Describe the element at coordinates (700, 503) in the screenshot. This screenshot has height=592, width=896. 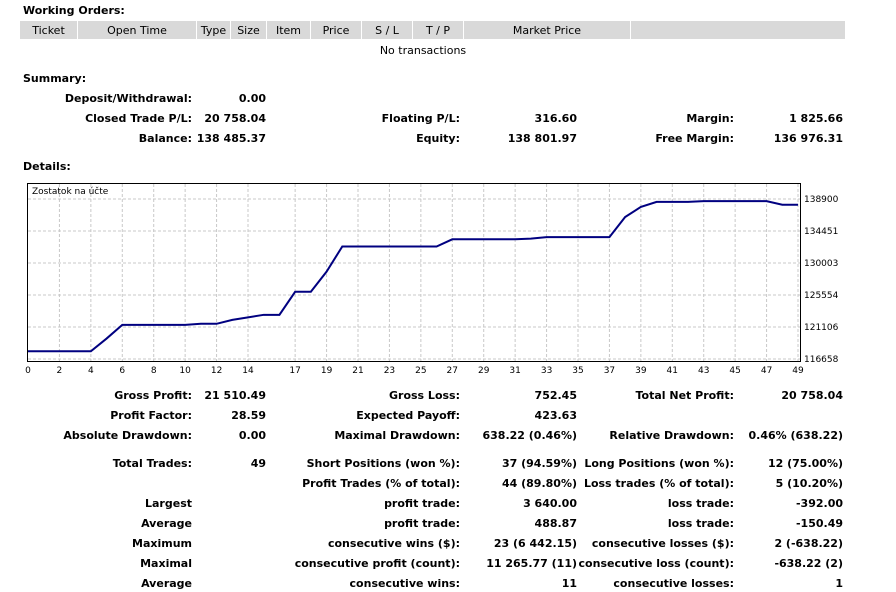
I see `largest-loss-label: loss trade:` at that location.